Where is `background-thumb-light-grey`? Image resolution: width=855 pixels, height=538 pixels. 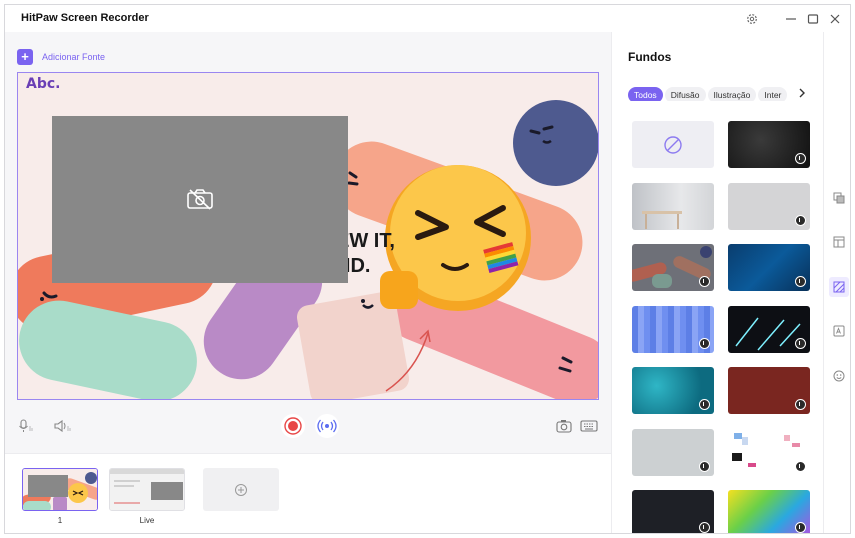
background-thumb-light-grey is located at coordinates (673, 452).